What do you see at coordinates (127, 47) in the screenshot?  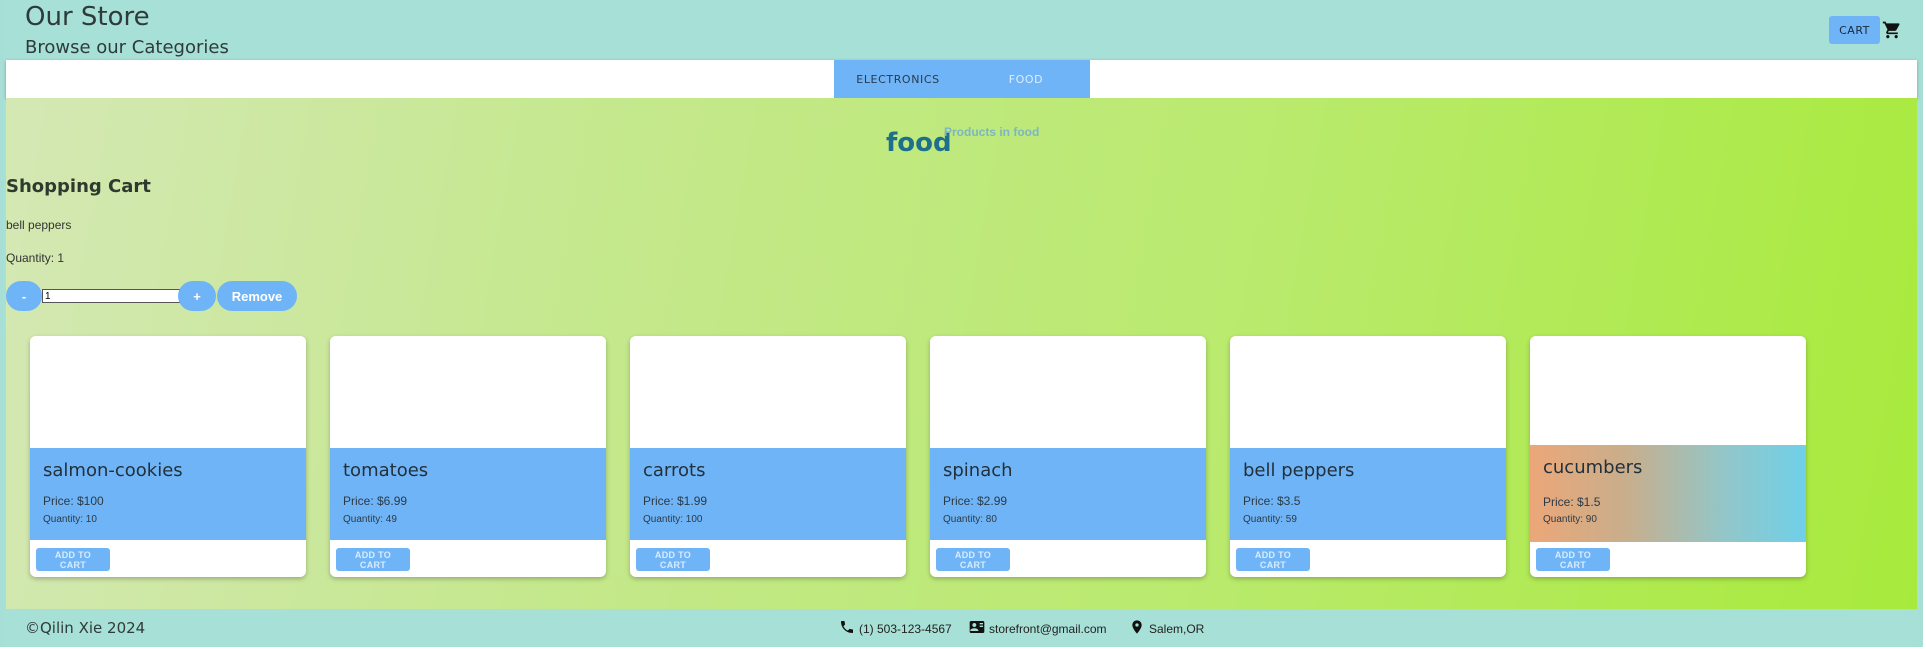 I see `page-subtitle: Browse our Categories` at bounding box center [127, 47].